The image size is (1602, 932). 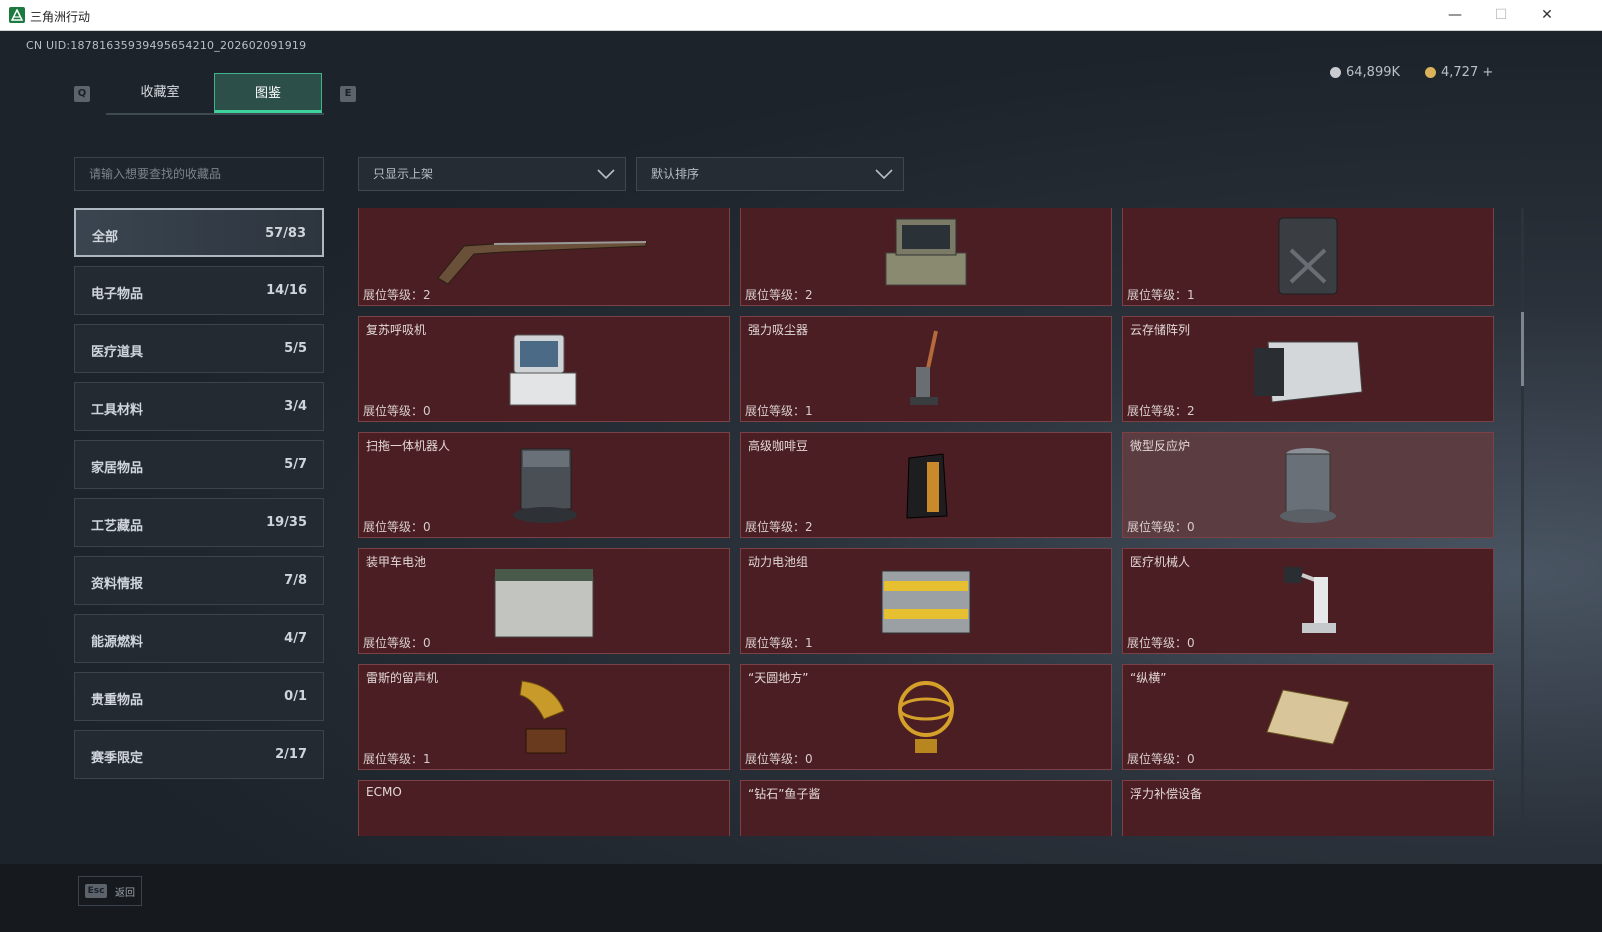 I want to click on armillary-icon, so click(x=926, y=717).